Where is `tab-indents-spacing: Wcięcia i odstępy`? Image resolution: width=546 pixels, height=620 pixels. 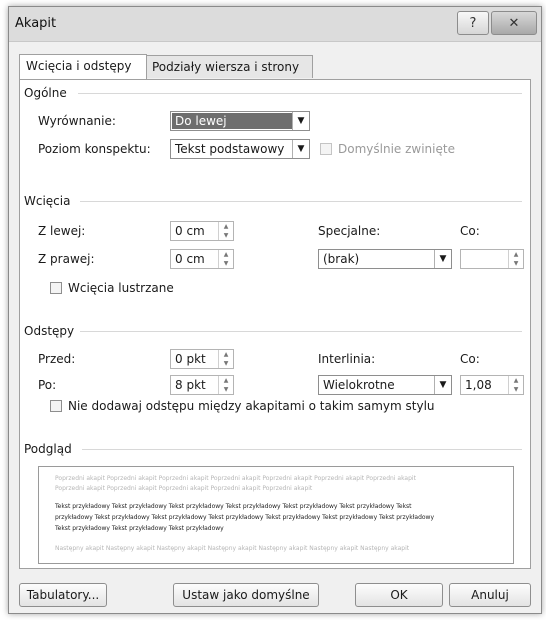 tab-indents-spacing: Wcięcia i odstępy is located at coordinates (83, 66).